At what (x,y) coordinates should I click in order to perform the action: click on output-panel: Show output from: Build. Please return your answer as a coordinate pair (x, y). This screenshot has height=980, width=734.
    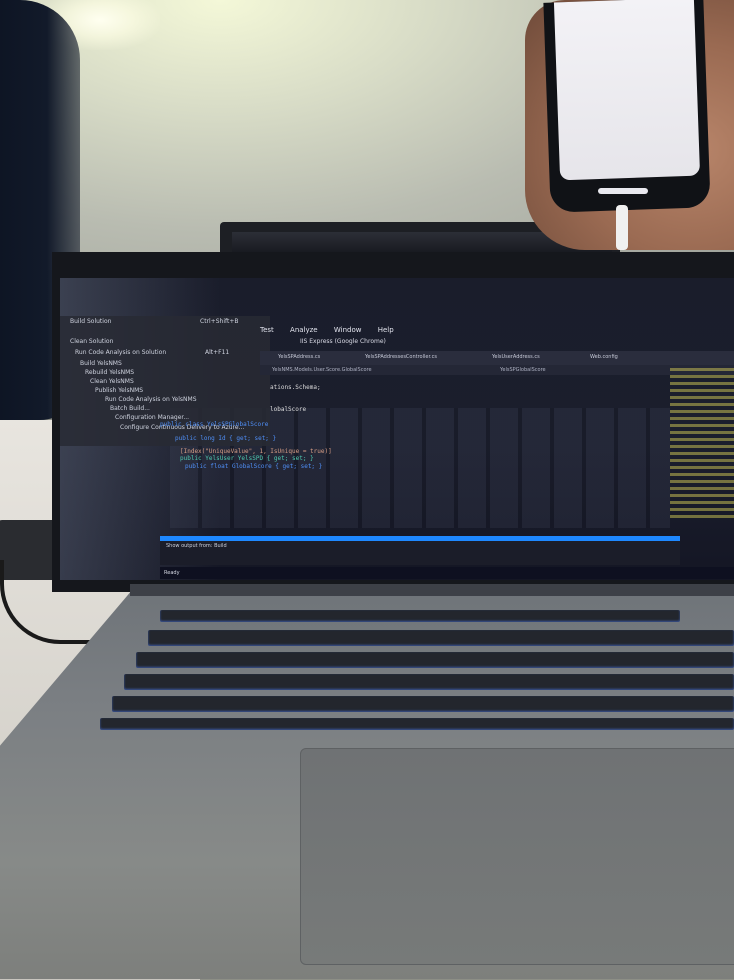
    Looking at the image, I should click on (420, 553).